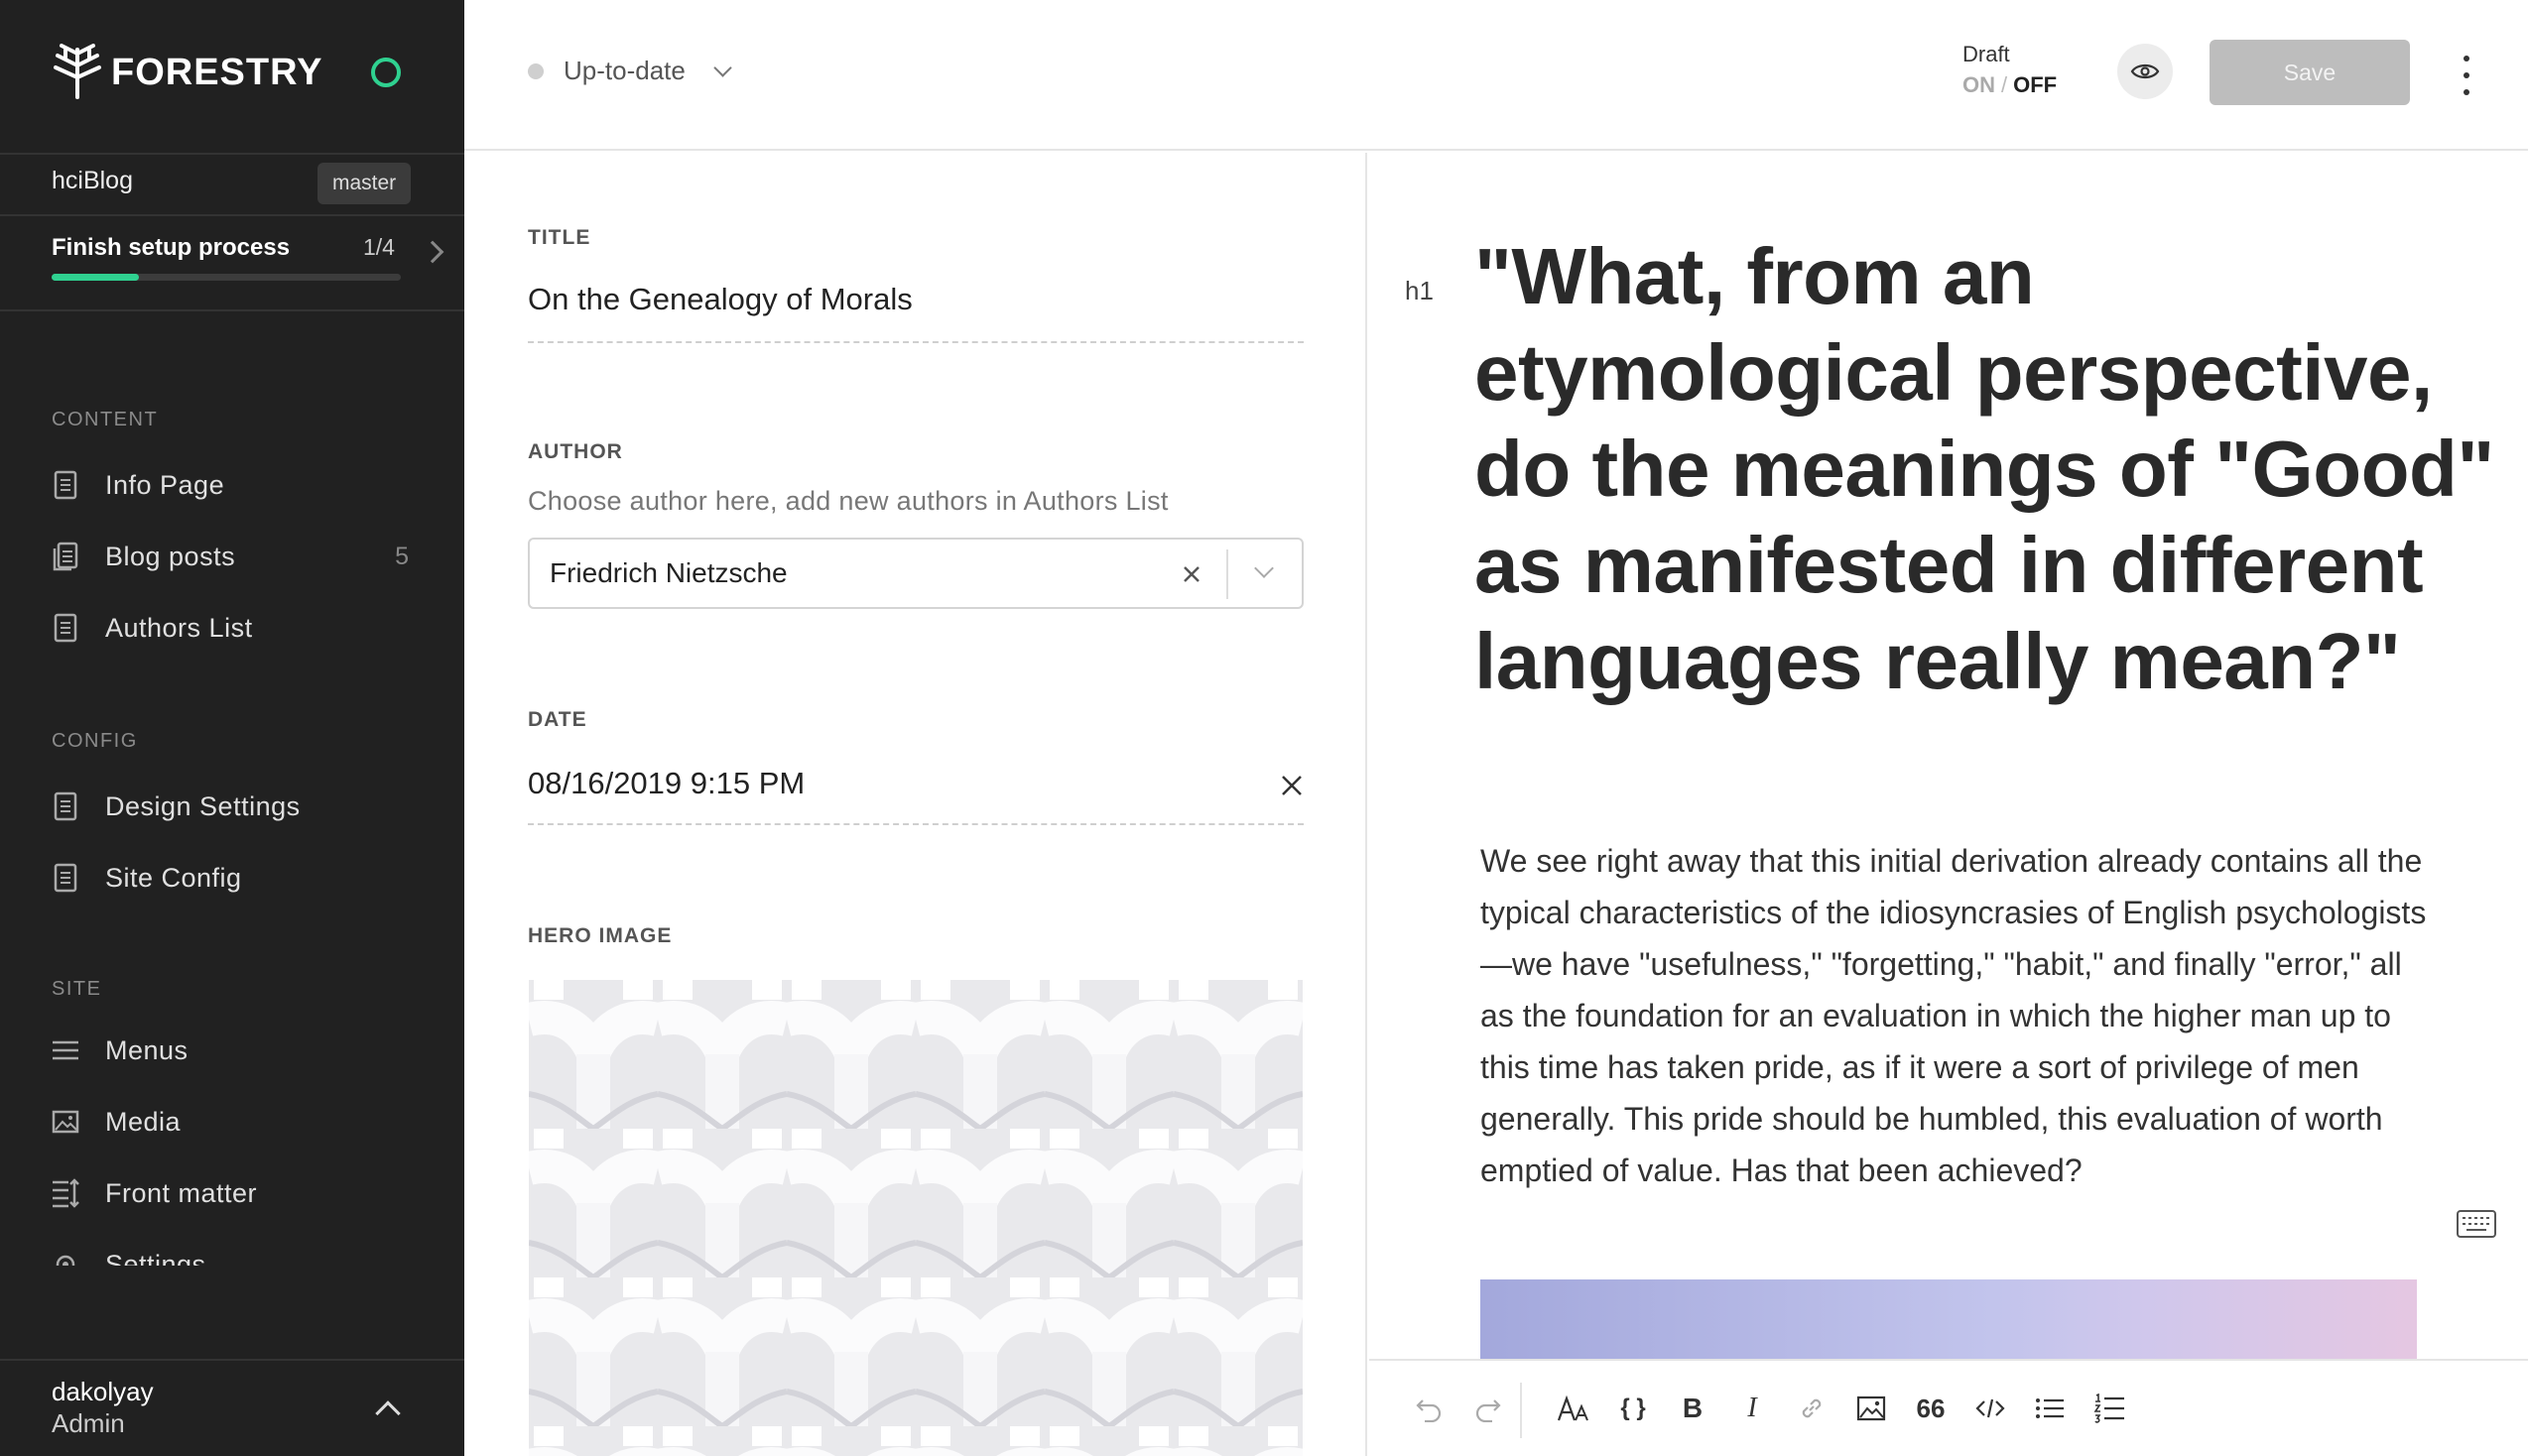  Describe the element at coordinates (666, 783) in the screenshot. I see `date-input: 08/16/2019 9:15 PM` at that location.